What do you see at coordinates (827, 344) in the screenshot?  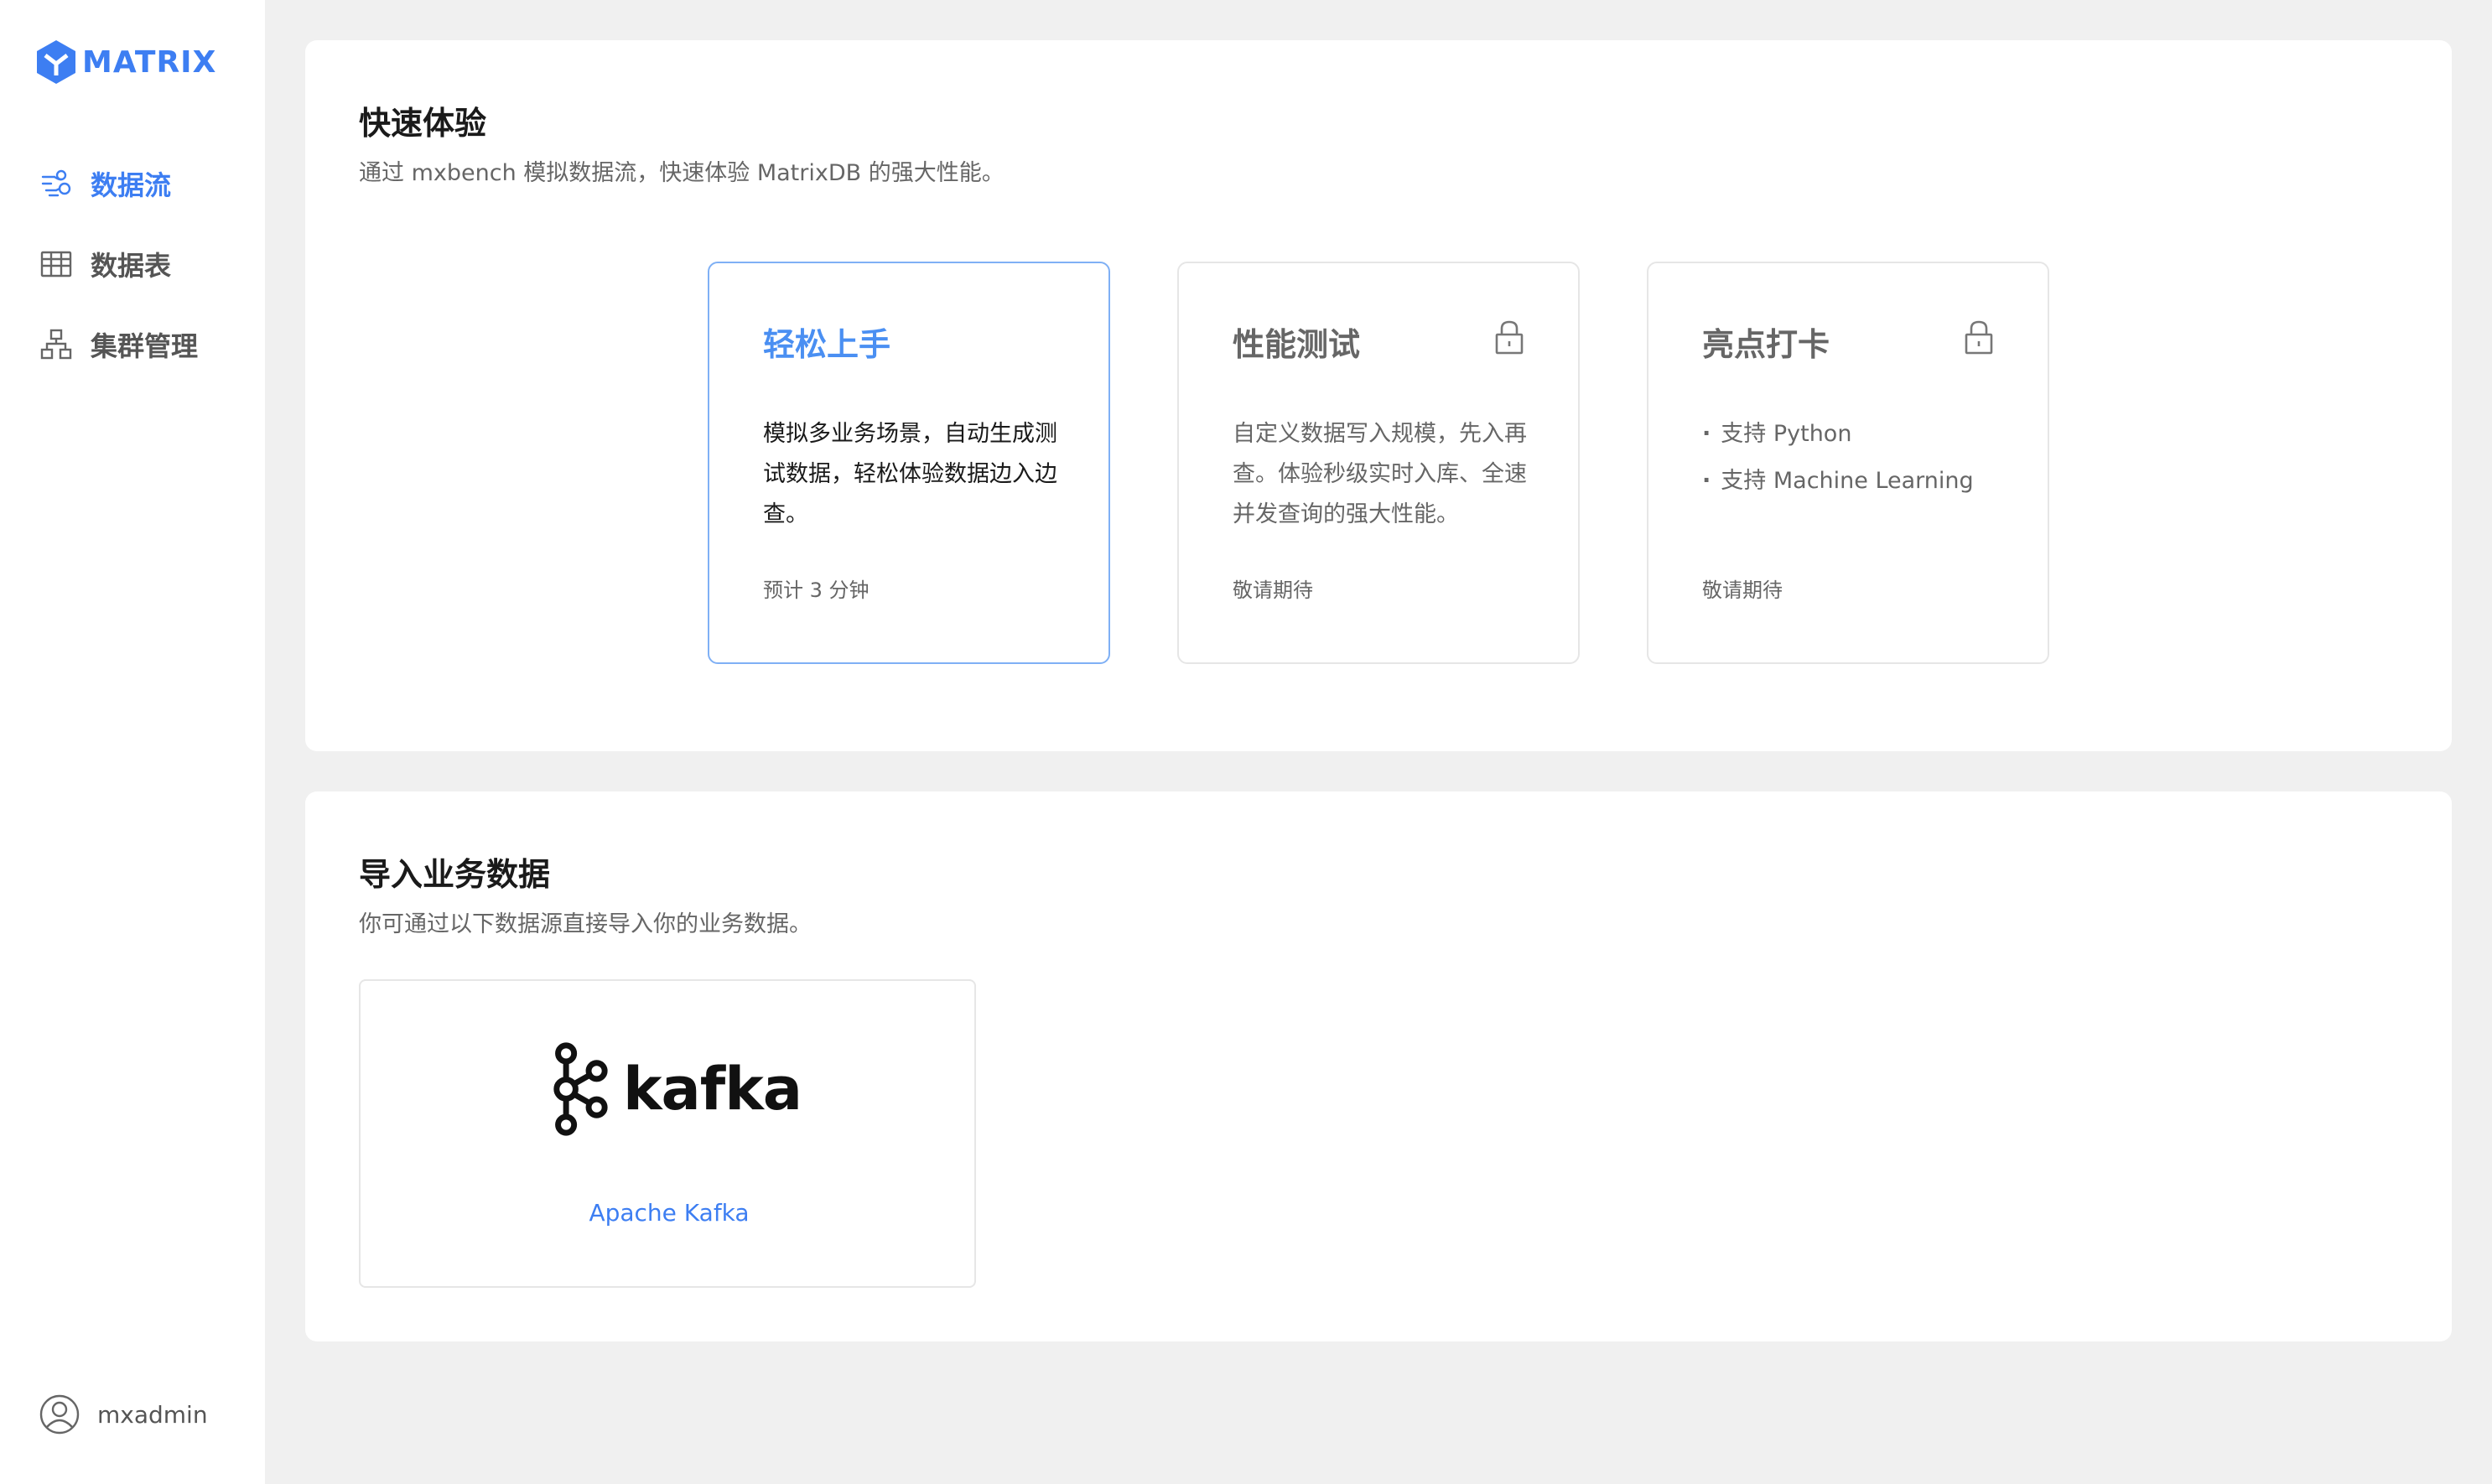 I see `card-title: 轻松上手` at bounding box center [827, 344].